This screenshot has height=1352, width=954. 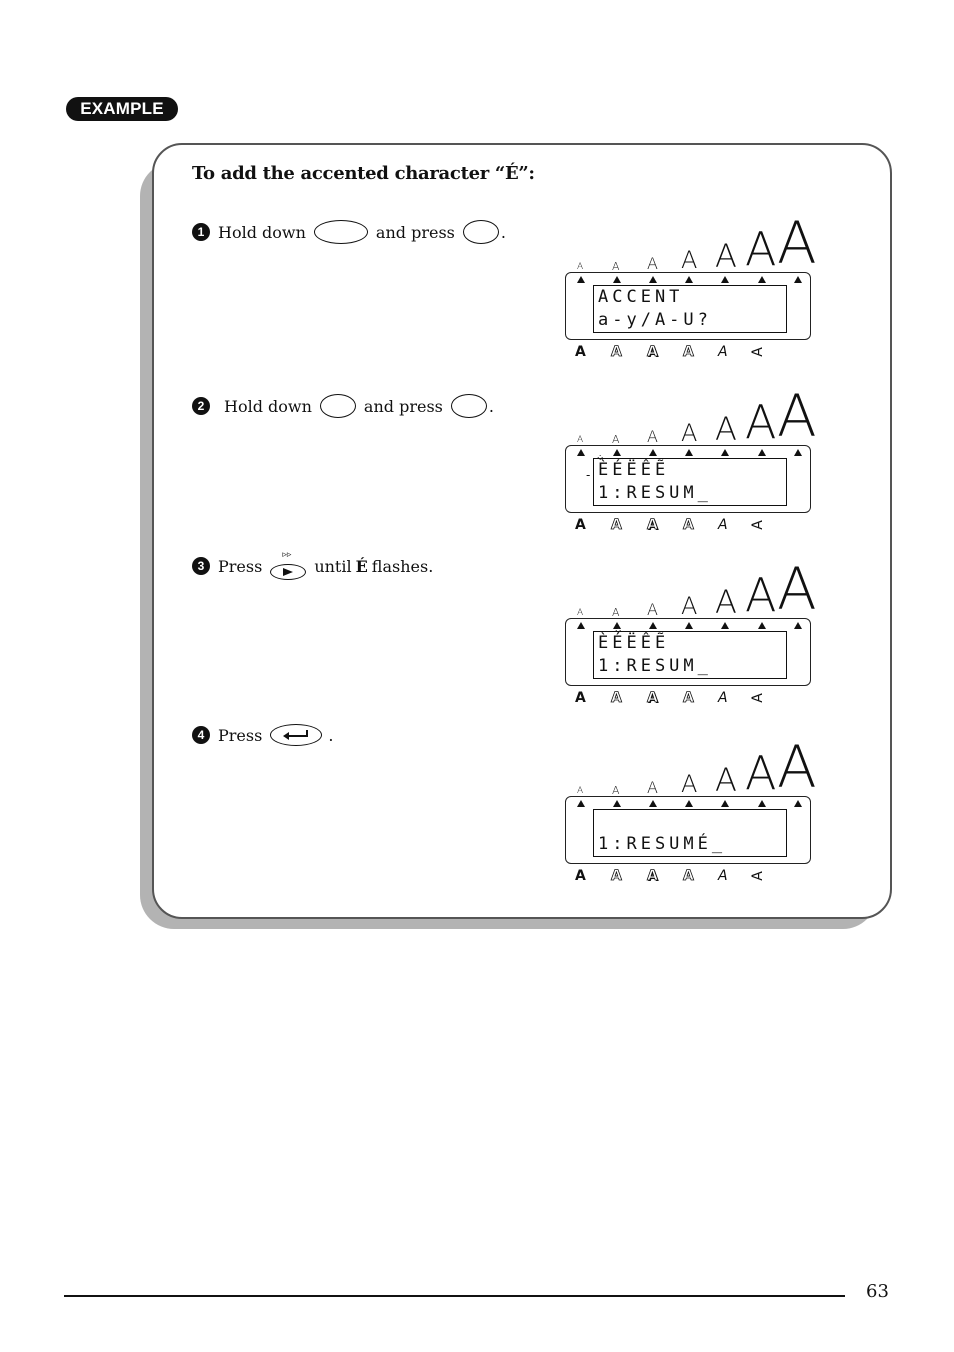 I want to click on lcd-display-4: A A A A A A A 1:RESUMÉ_ A A A A A A, so click(x=690, y=816).